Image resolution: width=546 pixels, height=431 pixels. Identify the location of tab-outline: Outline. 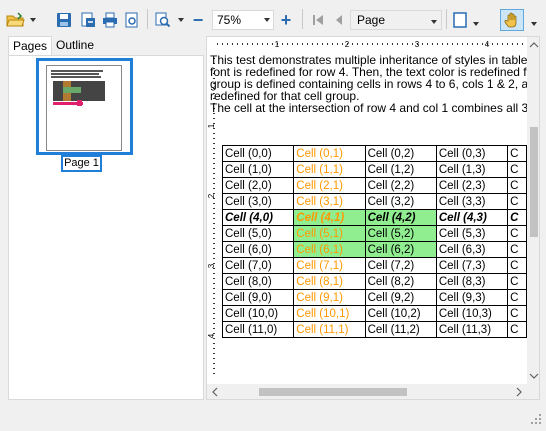
(75, 46).